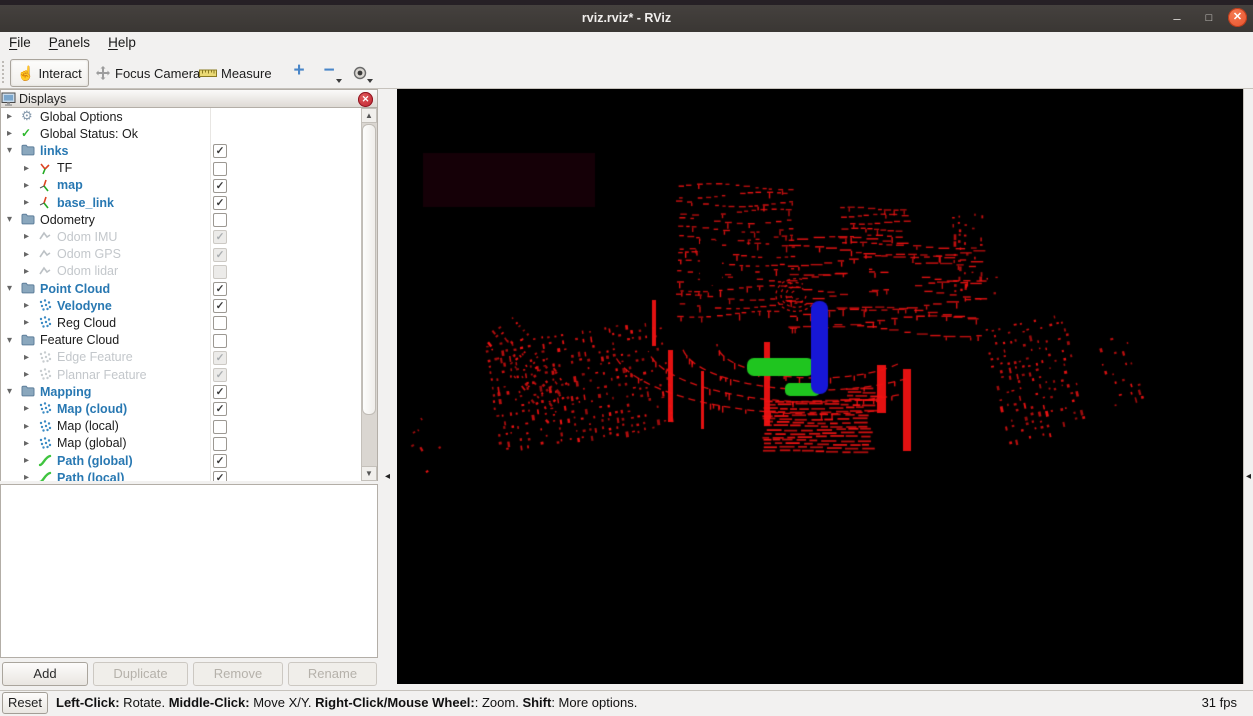  I want to click on tree-label: Odom GPS, so click(89, 254).